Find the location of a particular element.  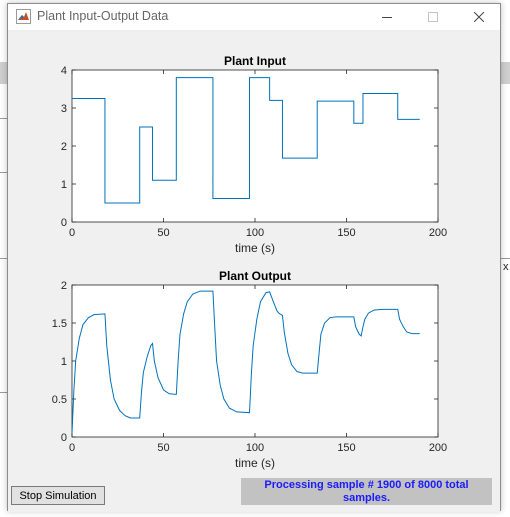

close-icon is located at coordinates (479, 17).